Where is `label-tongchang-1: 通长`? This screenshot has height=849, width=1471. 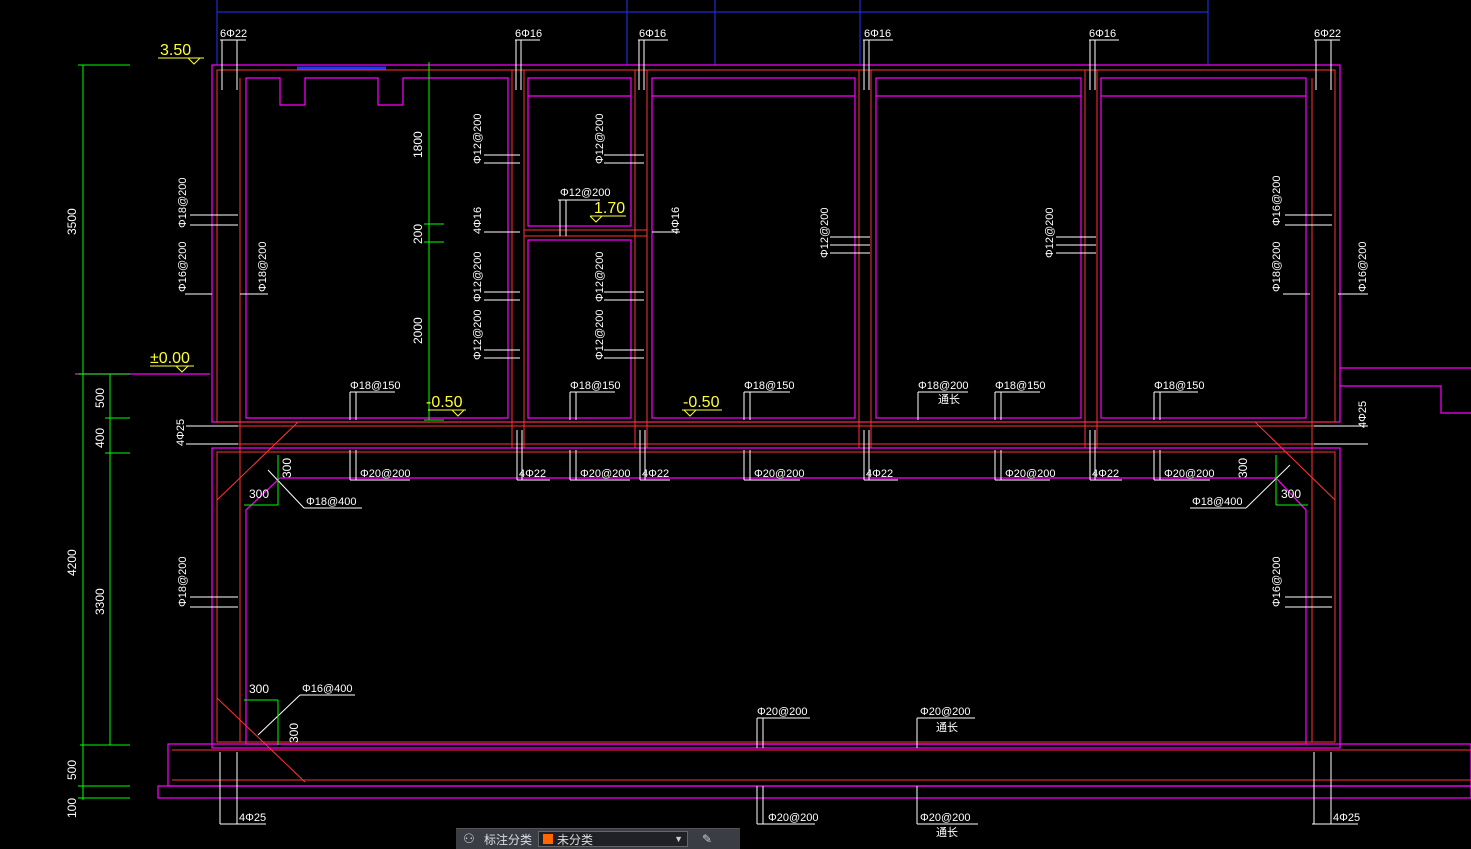
label-tongchang-1: 通长 is located at coordinates (949, 399).